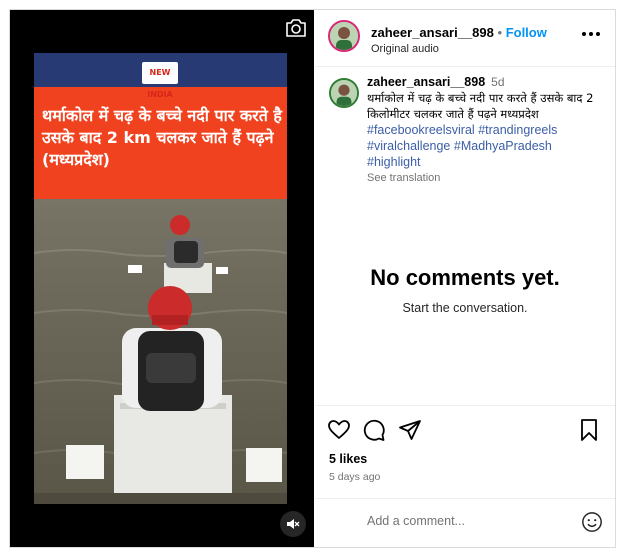  Describe the element at coordinates (374, 430) in the screenshot. I see `comment-icon` at that location.